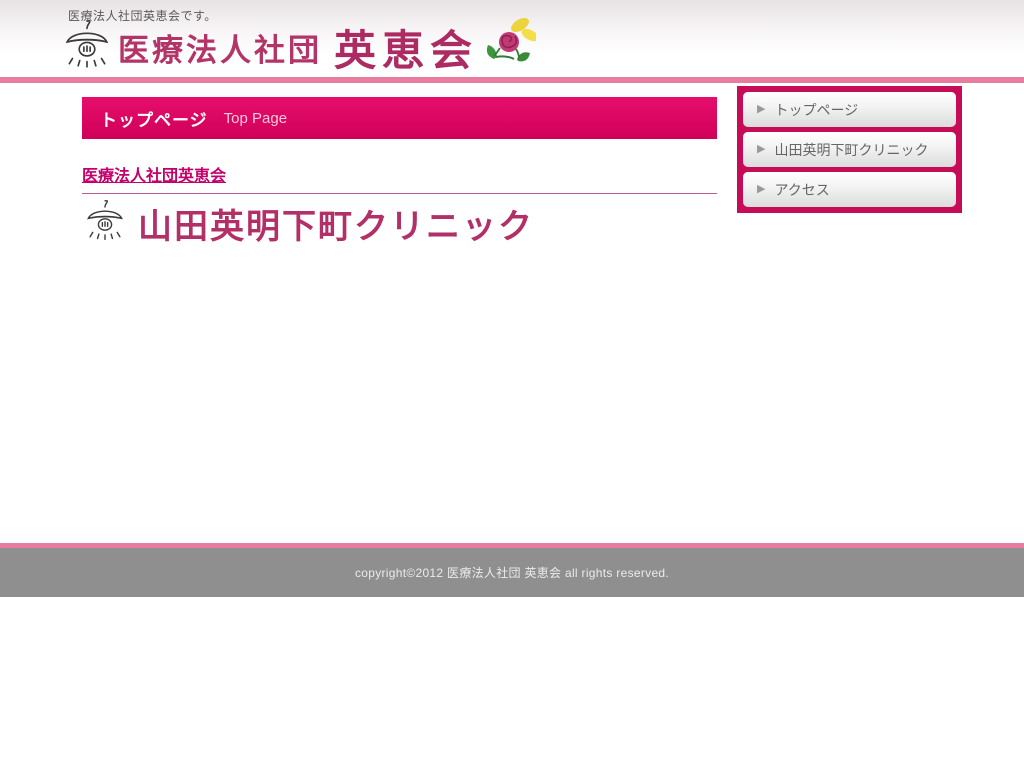 The image size is (1024, 768). I want to click on site-logo-text-name: 英恵会, so click(406, 50).